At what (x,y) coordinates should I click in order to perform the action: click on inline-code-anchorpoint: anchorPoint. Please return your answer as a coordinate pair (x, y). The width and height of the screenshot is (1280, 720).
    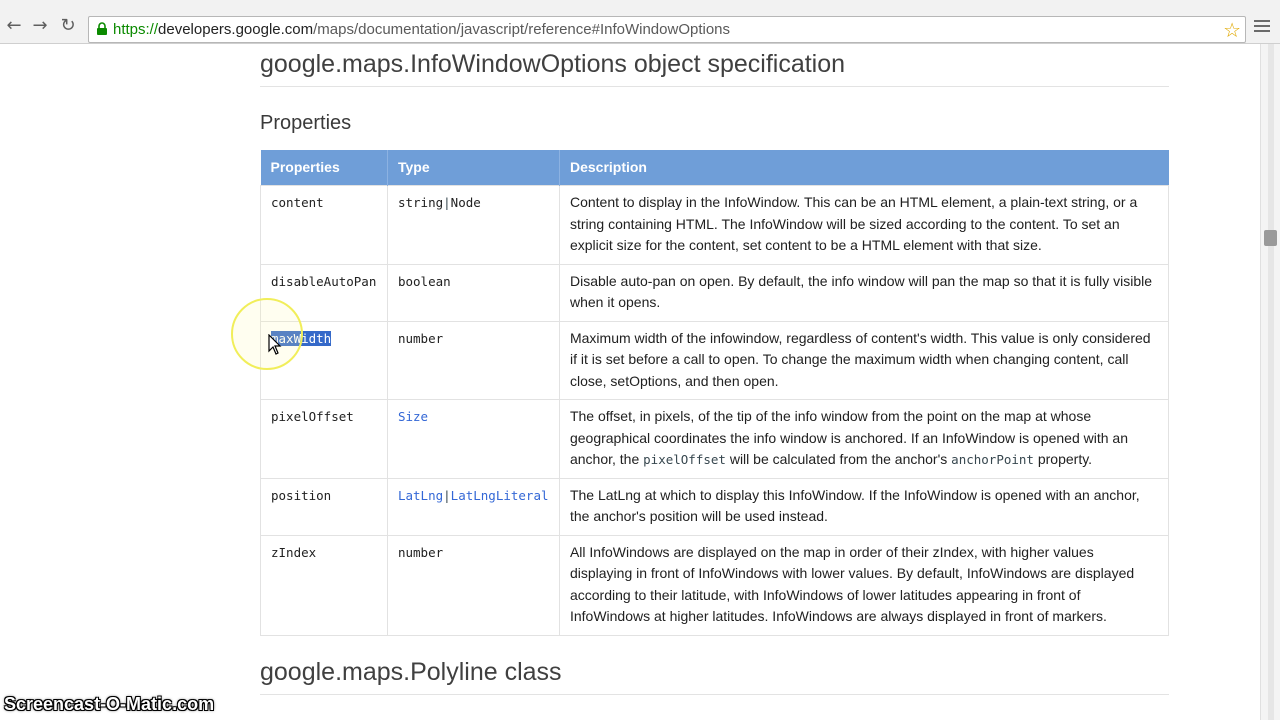
    Looking at the image, I should click on (992, 459).